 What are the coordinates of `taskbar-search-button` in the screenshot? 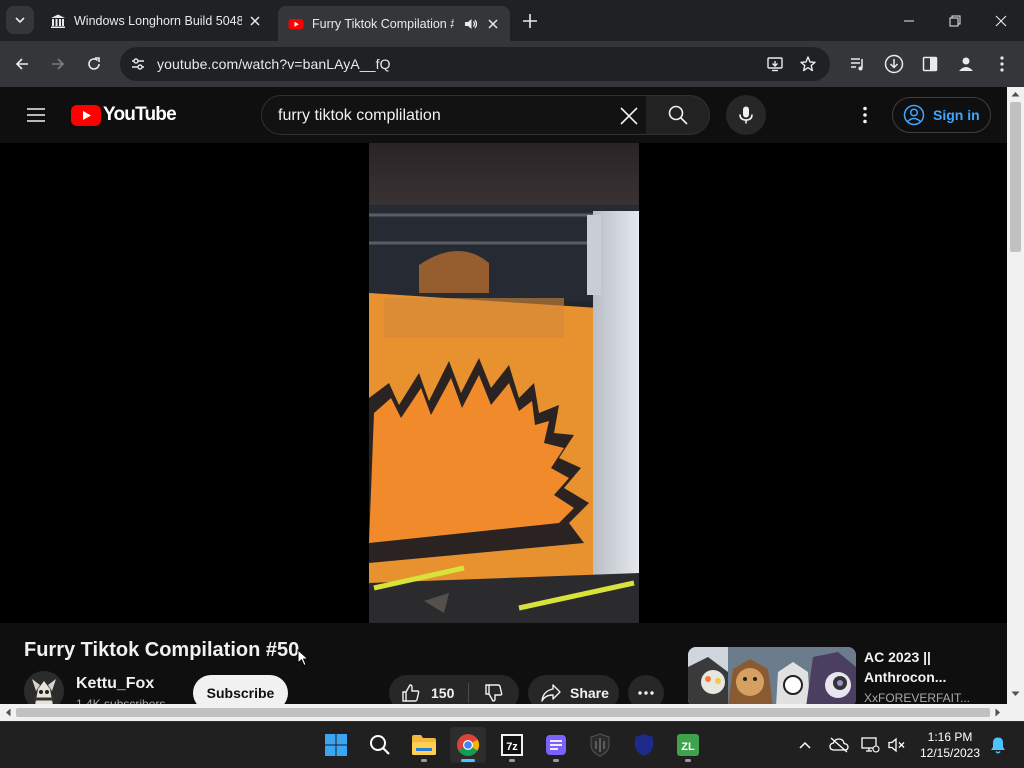 It's located at (380, 745).